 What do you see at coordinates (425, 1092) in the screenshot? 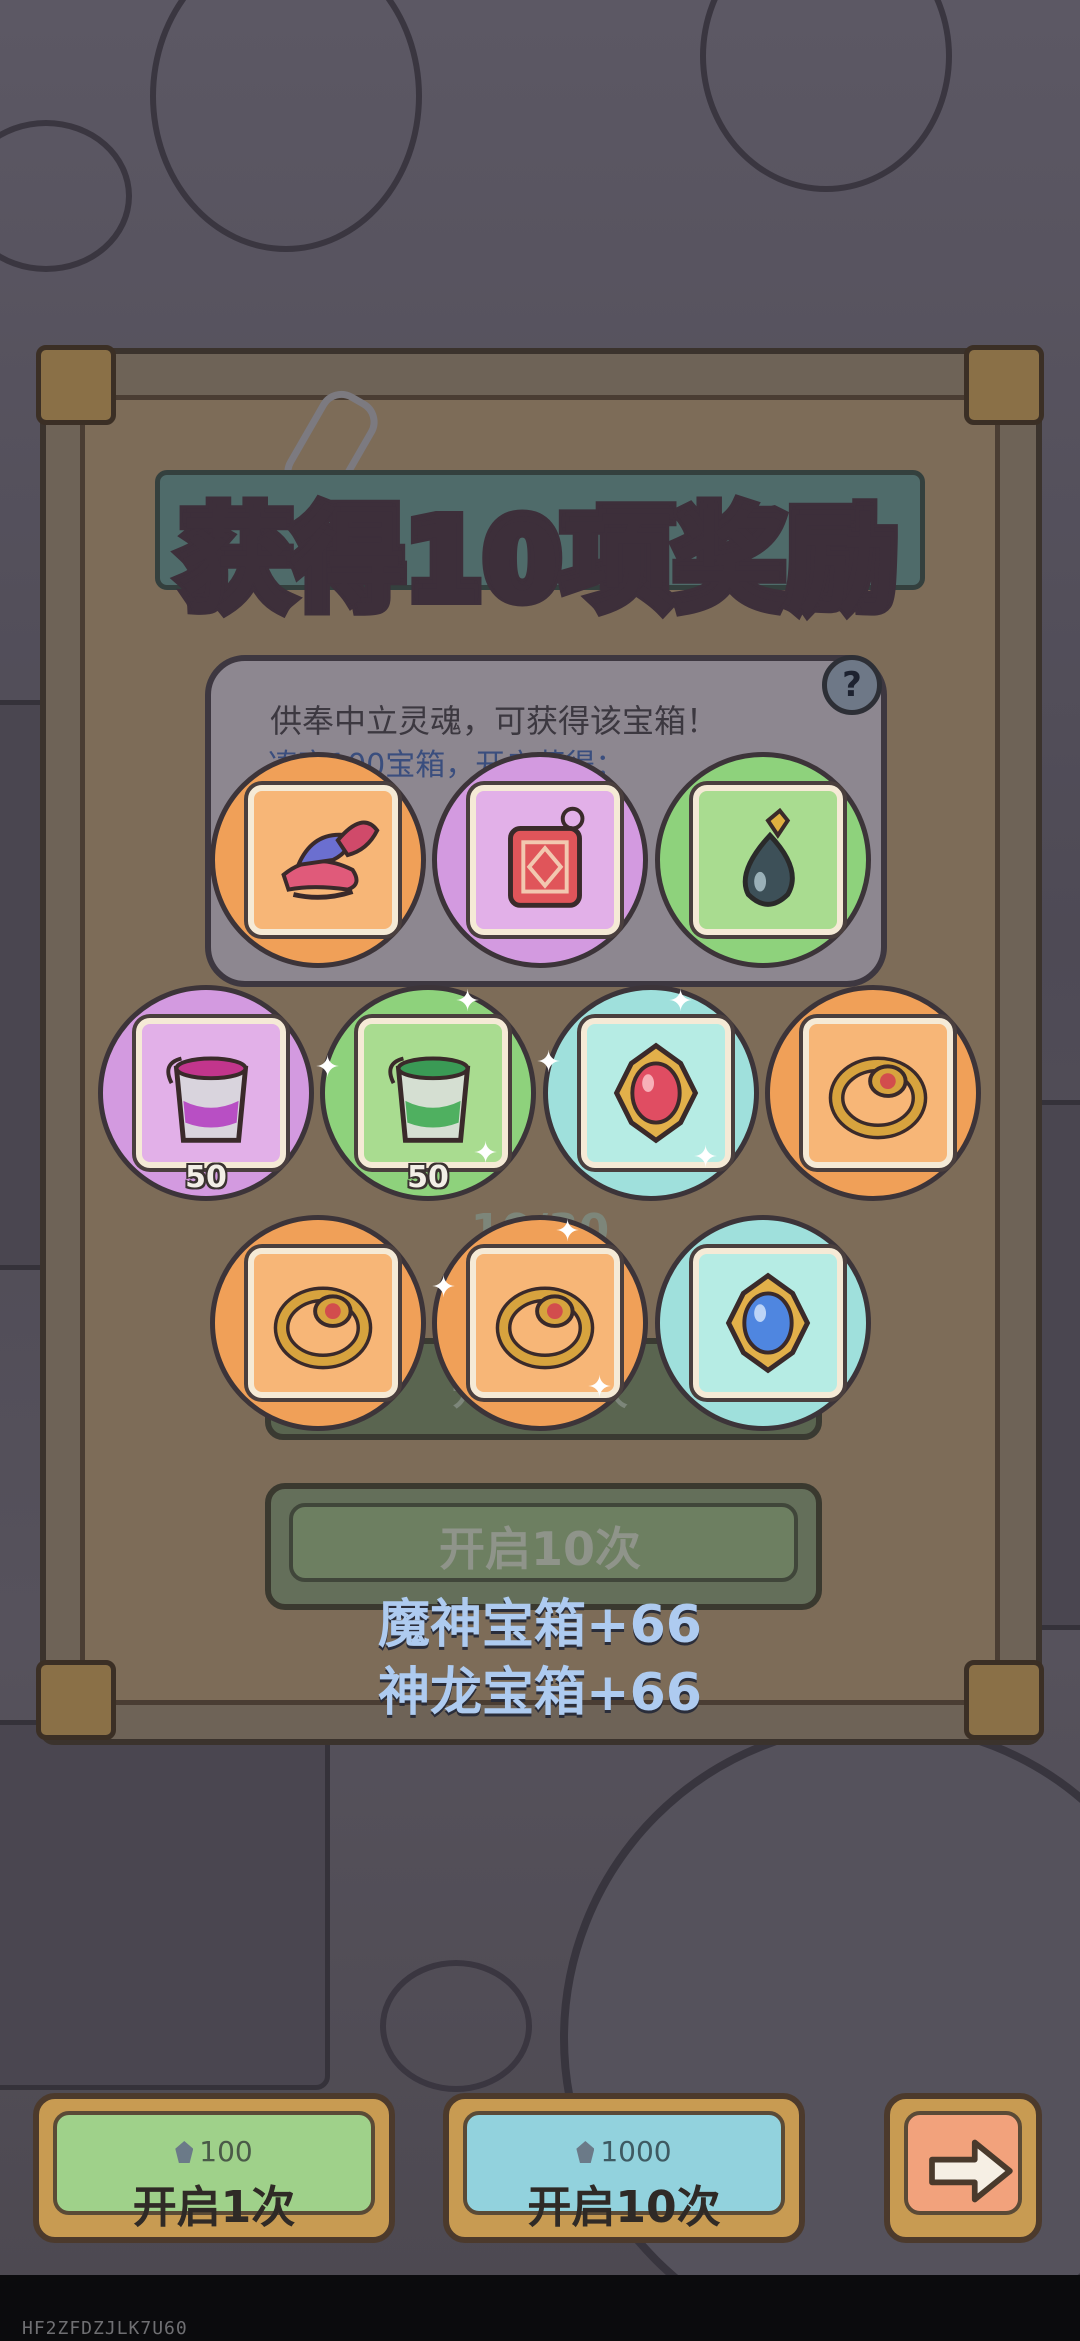
I see `reward-item-5: 50 ✦ ✦ ✦` at bounding box center [425, 1092].